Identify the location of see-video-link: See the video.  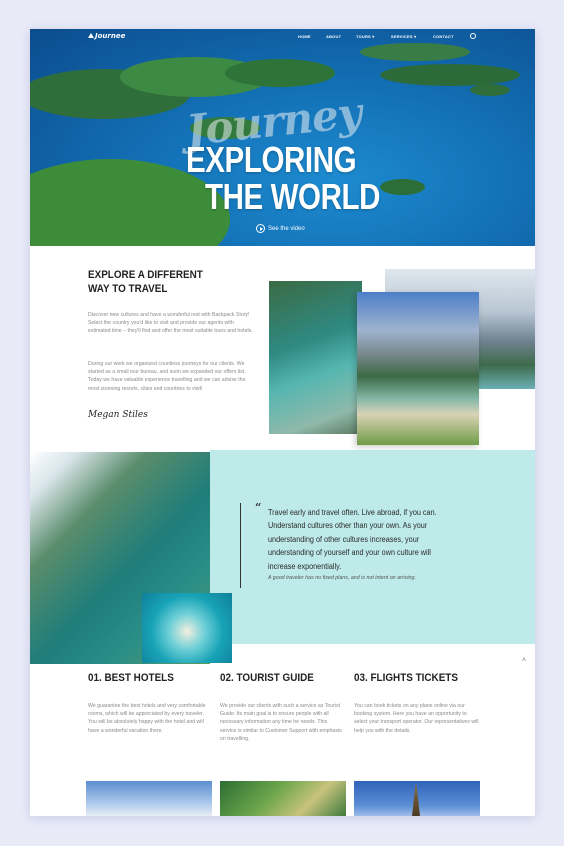
(280, 228).